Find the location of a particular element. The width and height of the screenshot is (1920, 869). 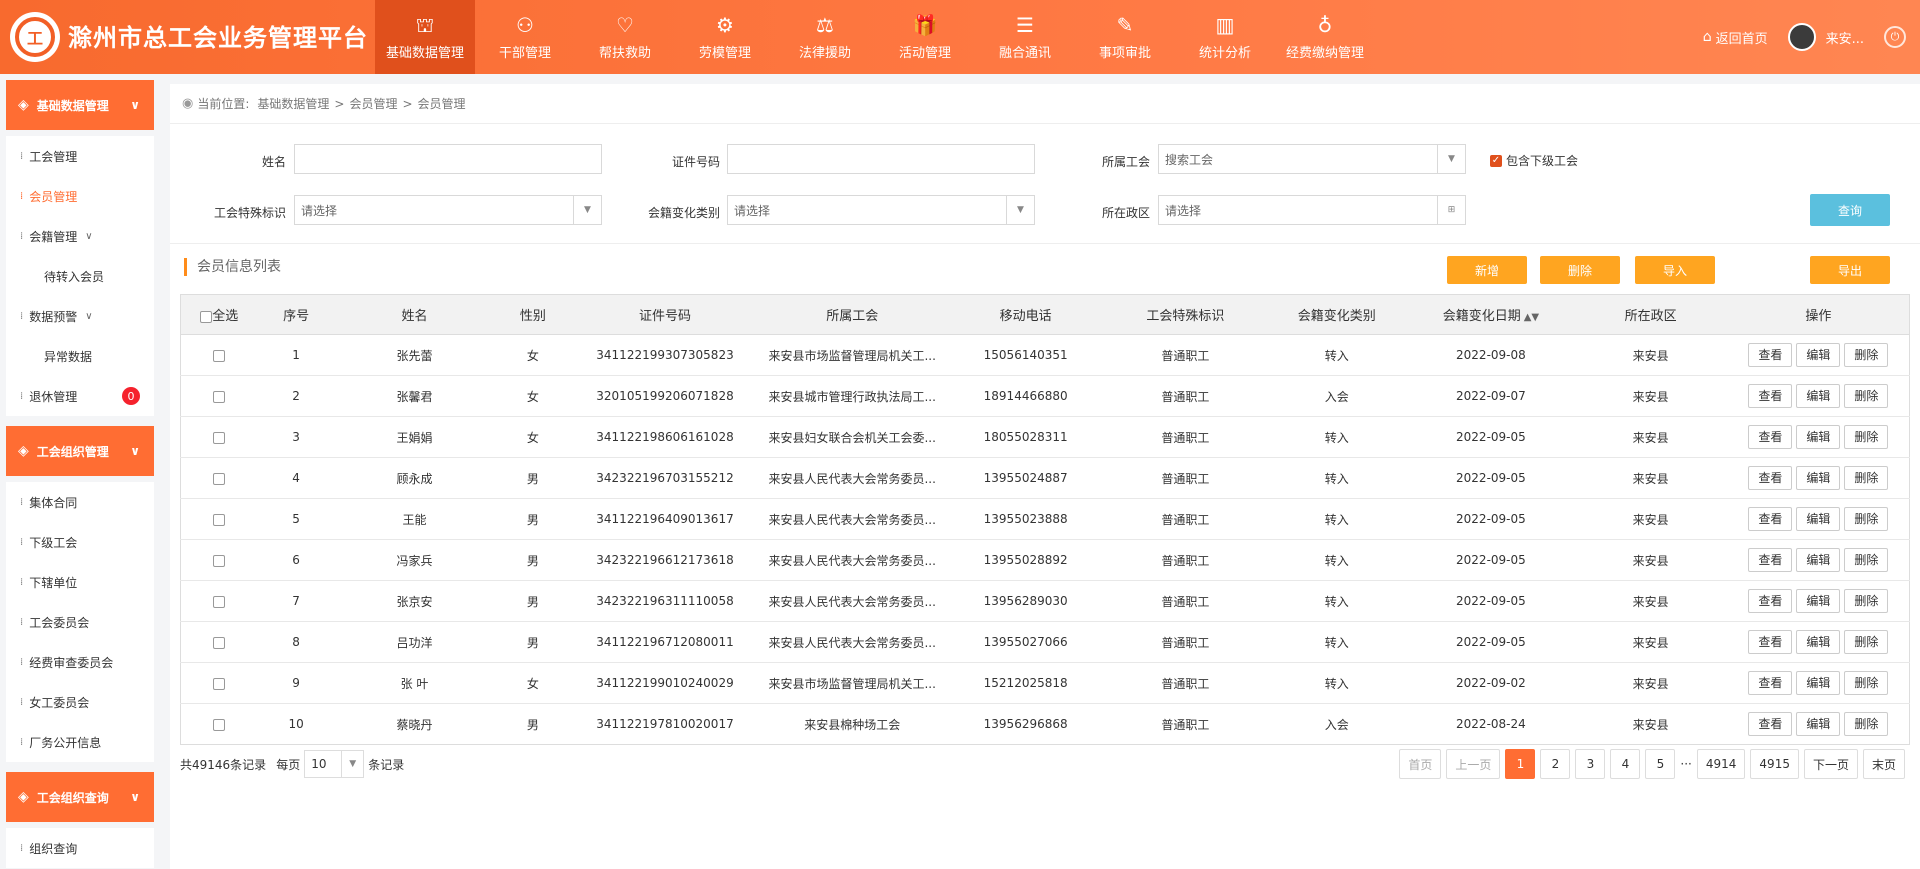

last-page-button: 末页 is located at coordinates (1883, 764).